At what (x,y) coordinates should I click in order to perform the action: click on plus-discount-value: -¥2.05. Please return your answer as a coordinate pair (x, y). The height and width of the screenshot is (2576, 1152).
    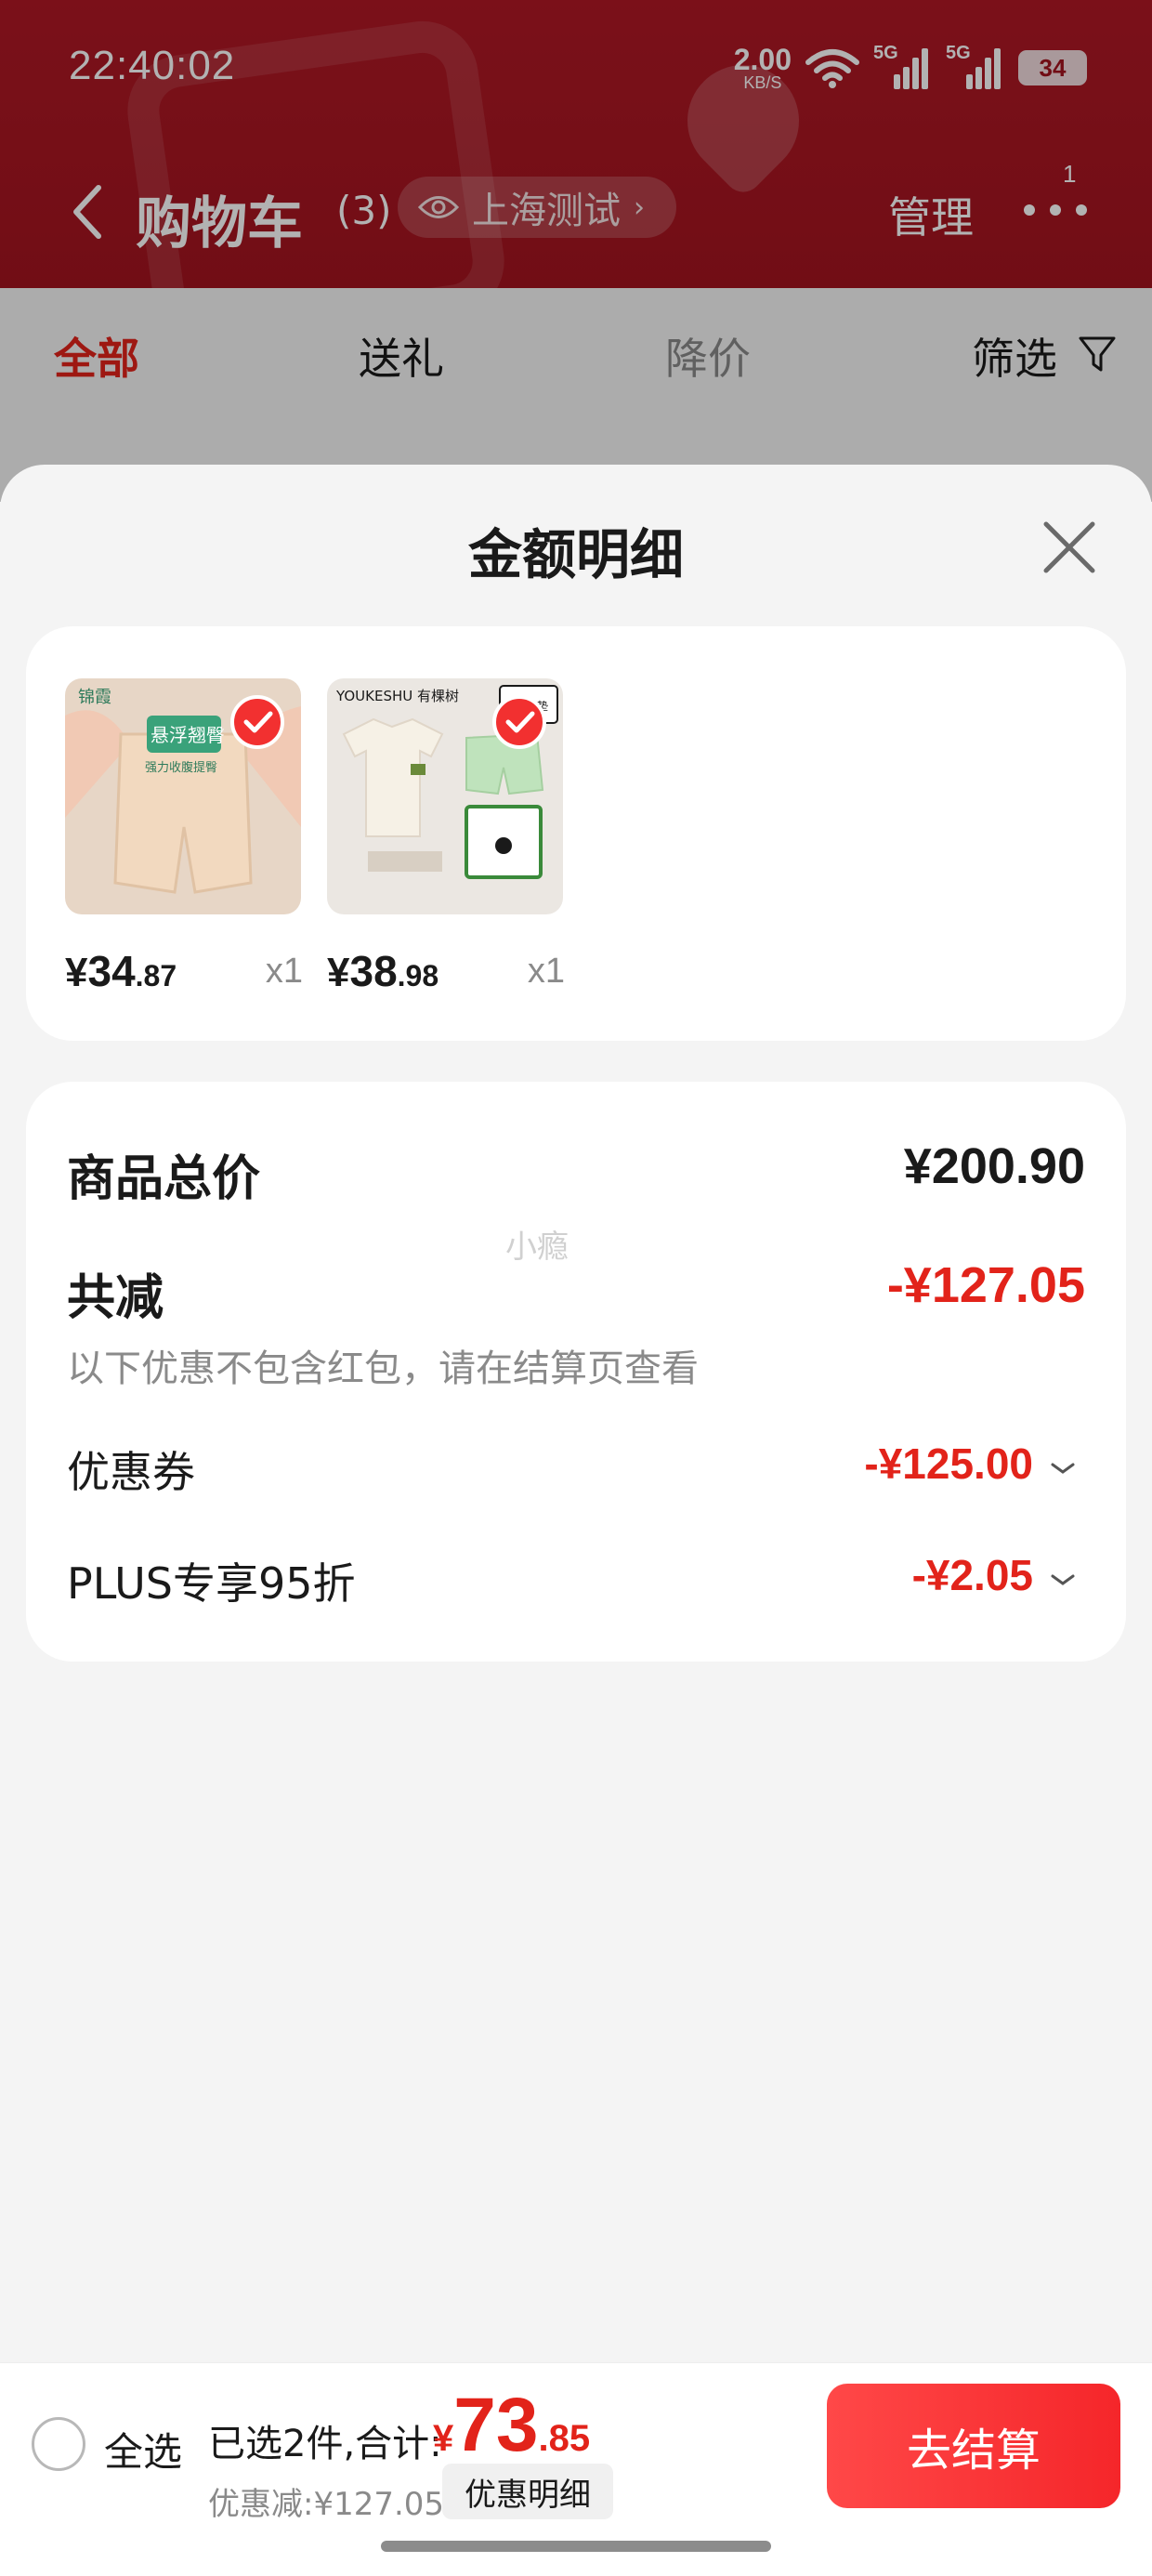
    Looking at the image, I should click on (972, 1575).